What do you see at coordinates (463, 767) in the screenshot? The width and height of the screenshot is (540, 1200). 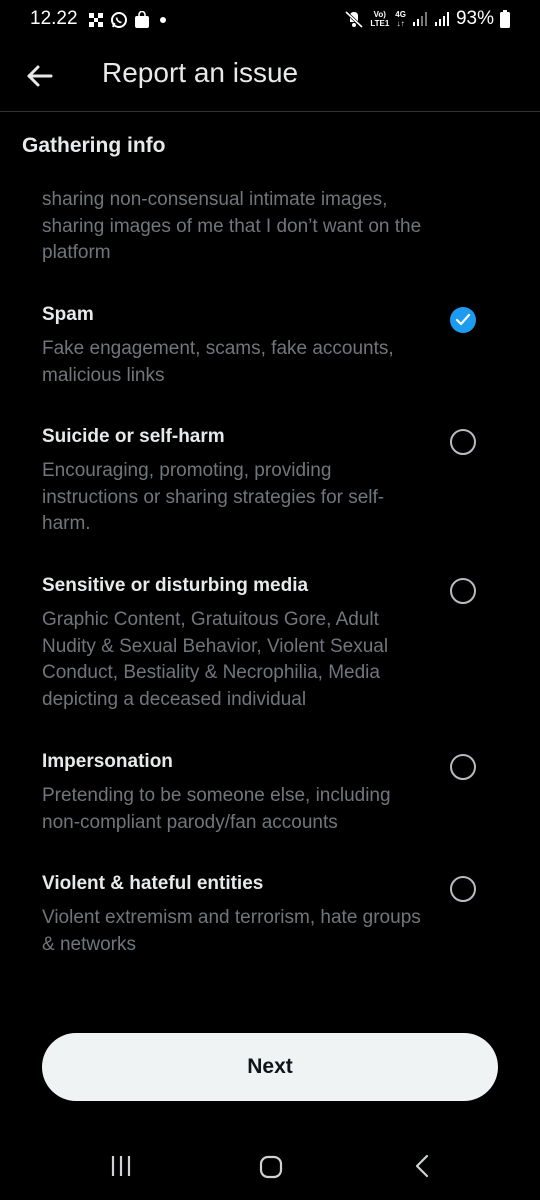 I see `impersonation-radio` at bounding box center [463, 767].